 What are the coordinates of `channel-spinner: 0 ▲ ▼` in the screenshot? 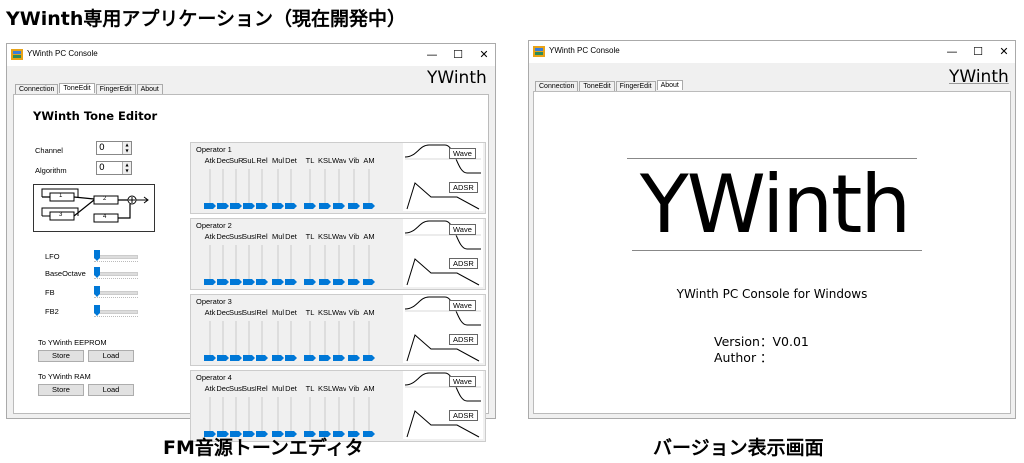 It's located at (114, 148).